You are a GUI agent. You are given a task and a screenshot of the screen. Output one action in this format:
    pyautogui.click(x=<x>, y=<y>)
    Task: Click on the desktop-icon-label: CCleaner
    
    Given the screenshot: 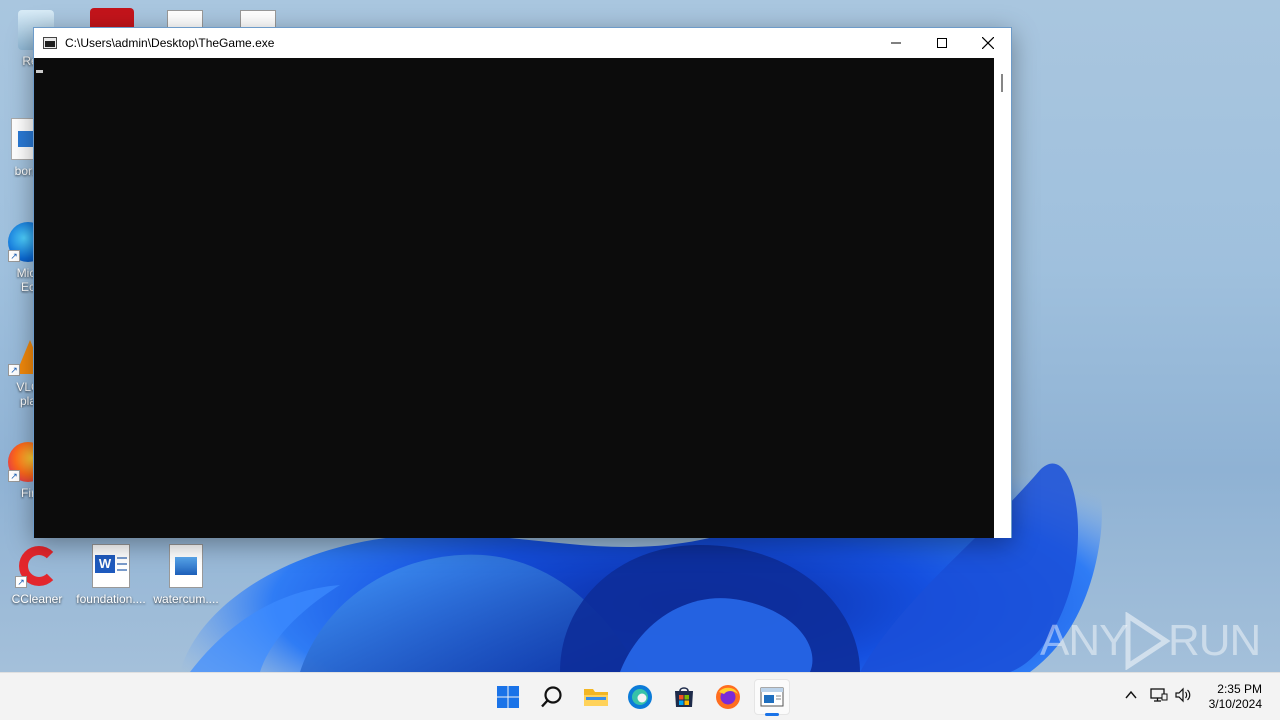 What is the action you would take?
    pyautogui.click(x=37, y=599)
    